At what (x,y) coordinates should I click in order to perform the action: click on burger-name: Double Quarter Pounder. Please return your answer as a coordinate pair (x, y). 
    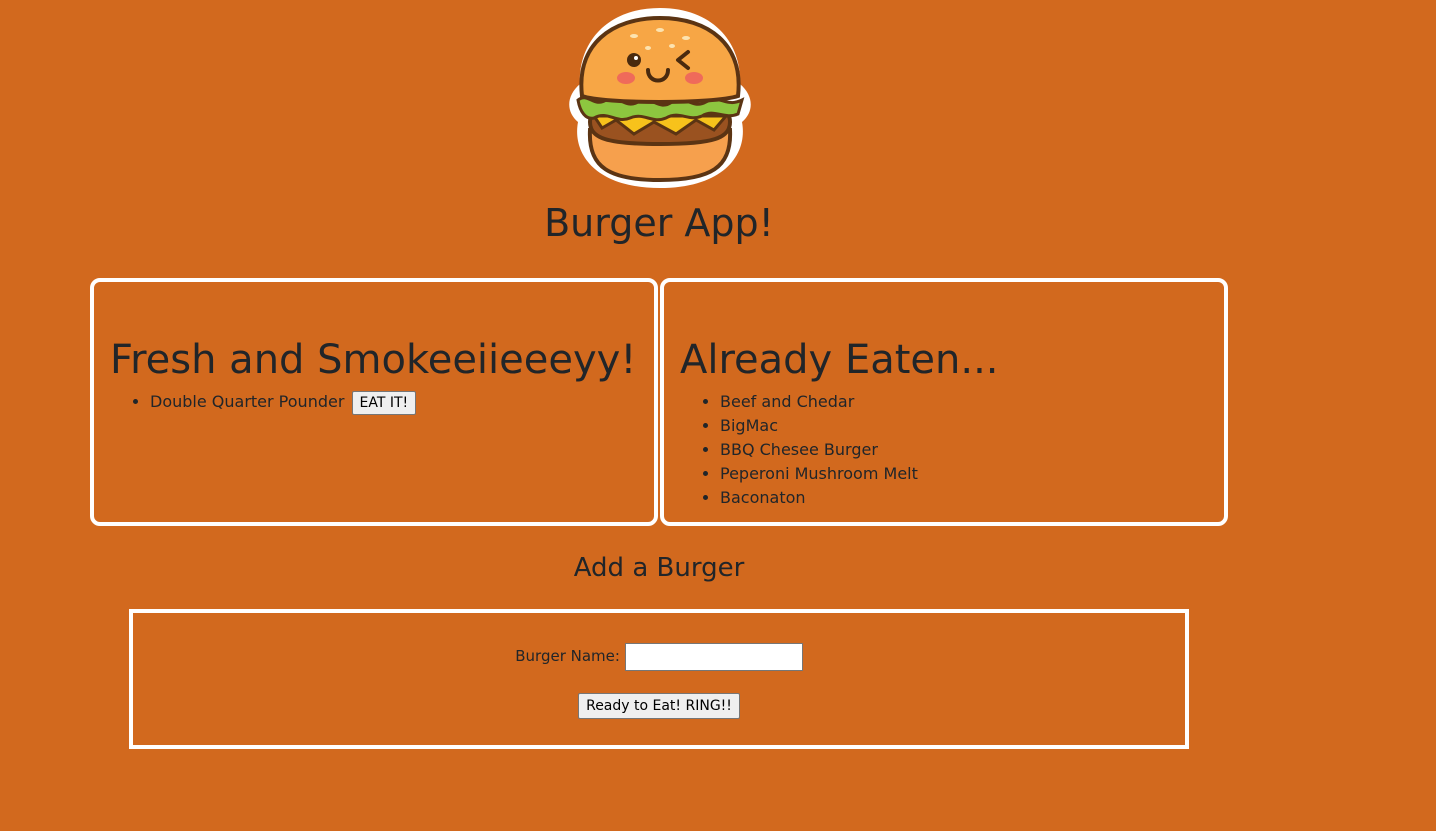
    Looking at the image, I should click on (247, 401).